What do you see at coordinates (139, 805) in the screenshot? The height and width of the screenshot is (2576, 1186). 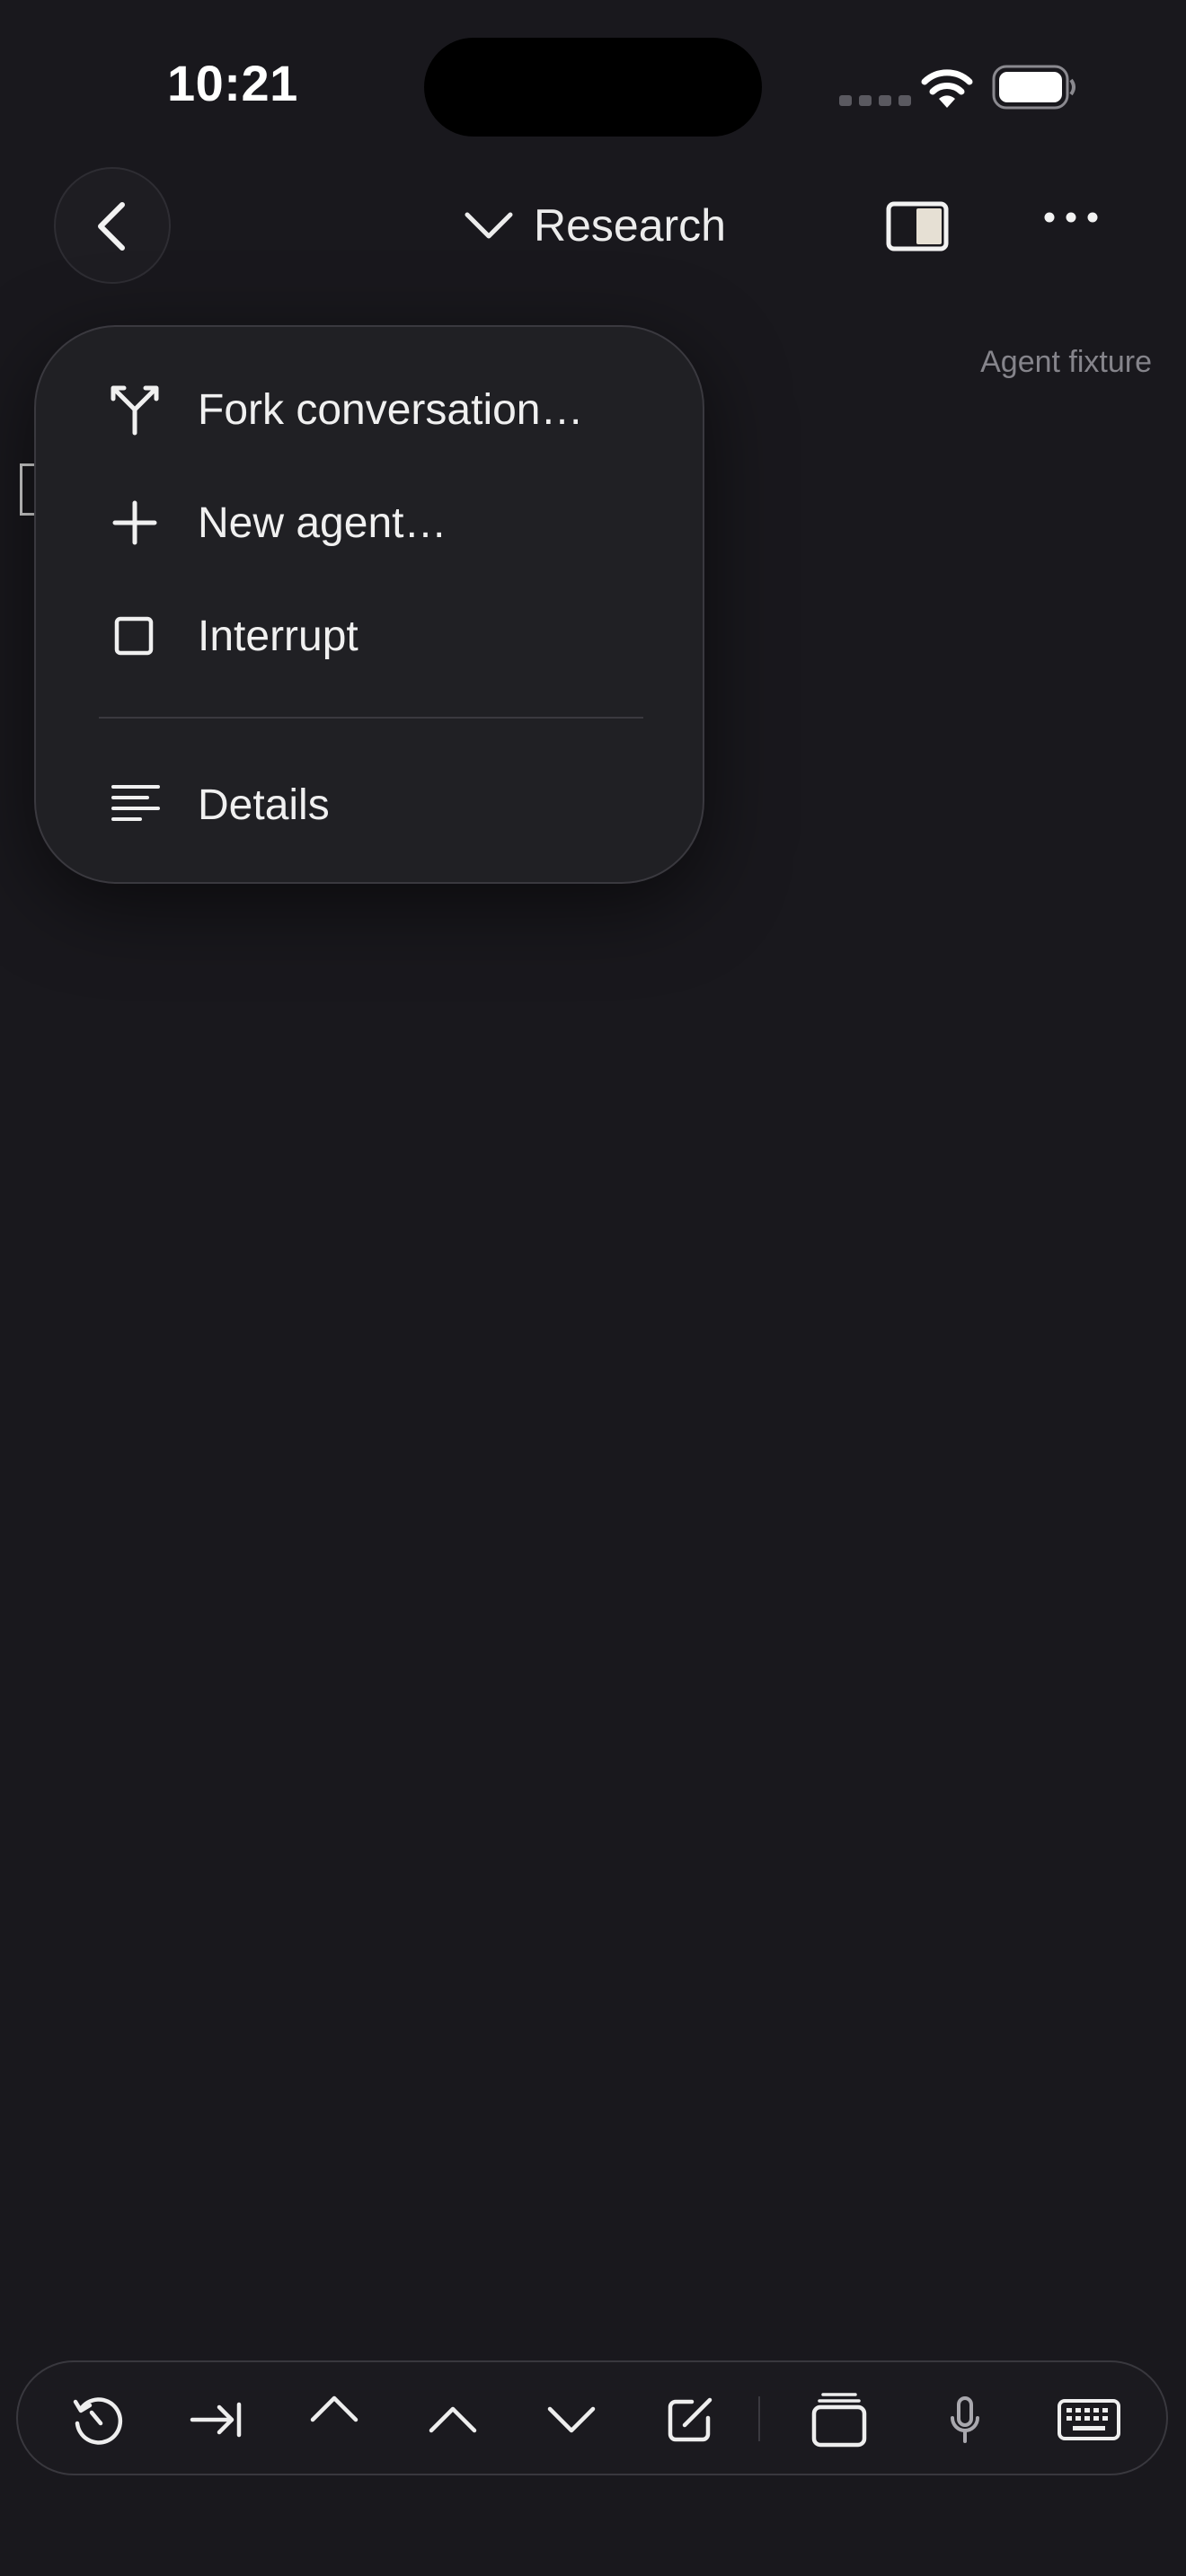 I see `text-lines-icon` at bounding box center [139, 805].